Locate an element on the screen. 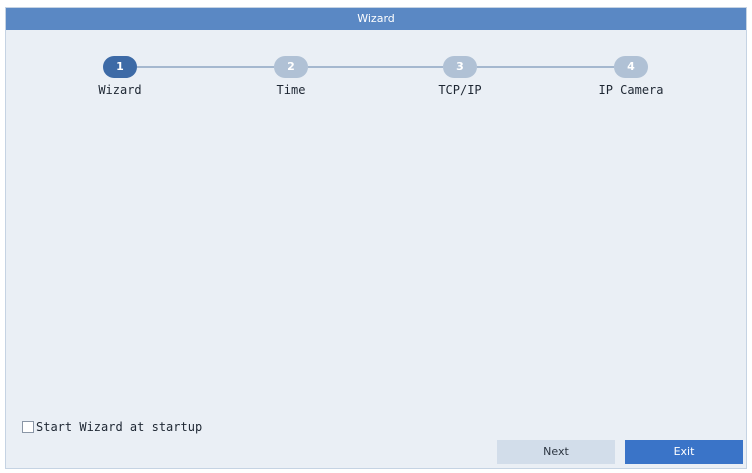 This screenshot has width=752, height=473. step-4-circle: 4 is located at coordinates (631, 67).